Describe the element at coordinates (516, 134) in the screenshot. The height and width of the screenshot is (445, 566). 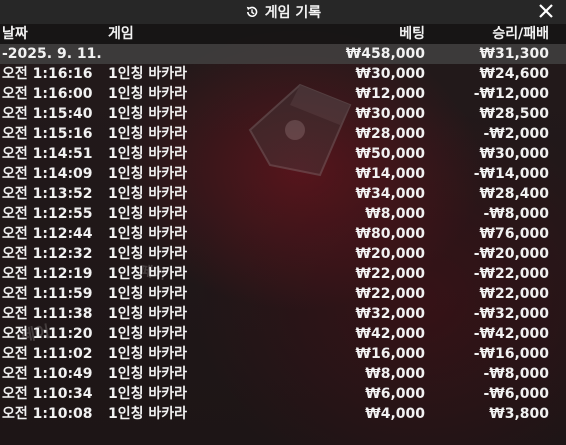
I see `row-result: -₩2,000` at that location.